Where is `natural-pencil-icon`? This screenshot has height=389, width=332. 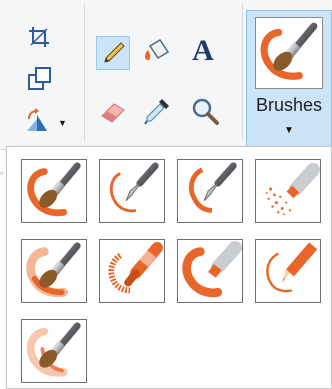 natural-pencil-icon is located at coordinates (292, 267).